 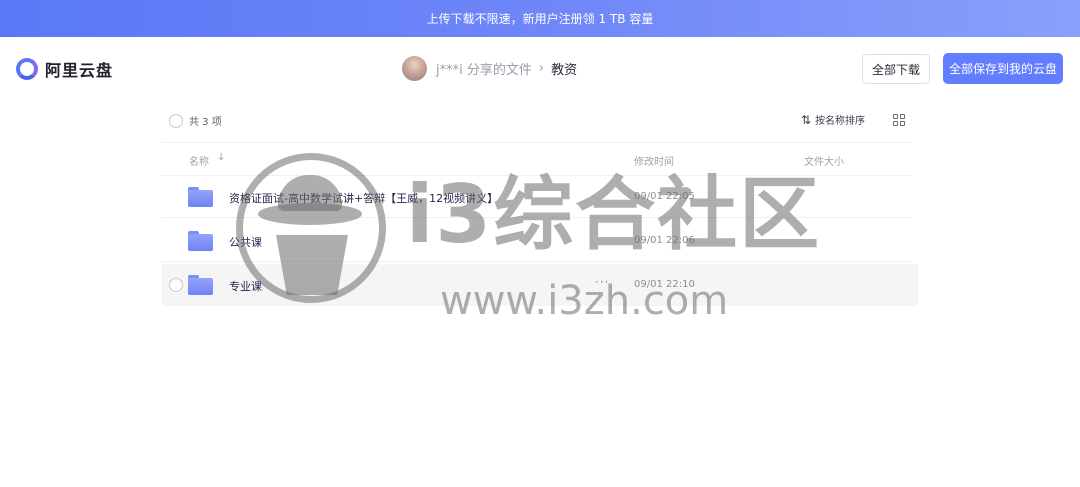 I want to click on select-all-checkbox, so click(x=176, y=121).